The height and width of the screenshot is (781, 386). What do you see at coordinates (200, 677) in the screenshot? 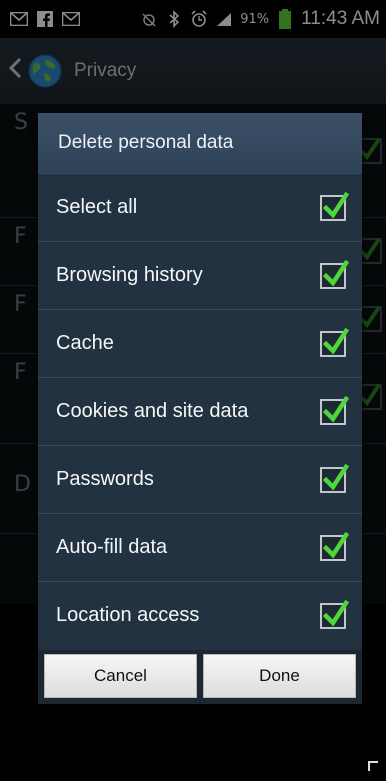
I see `dialog-button-row: Cancel Done` at bounding box center [200, 677].